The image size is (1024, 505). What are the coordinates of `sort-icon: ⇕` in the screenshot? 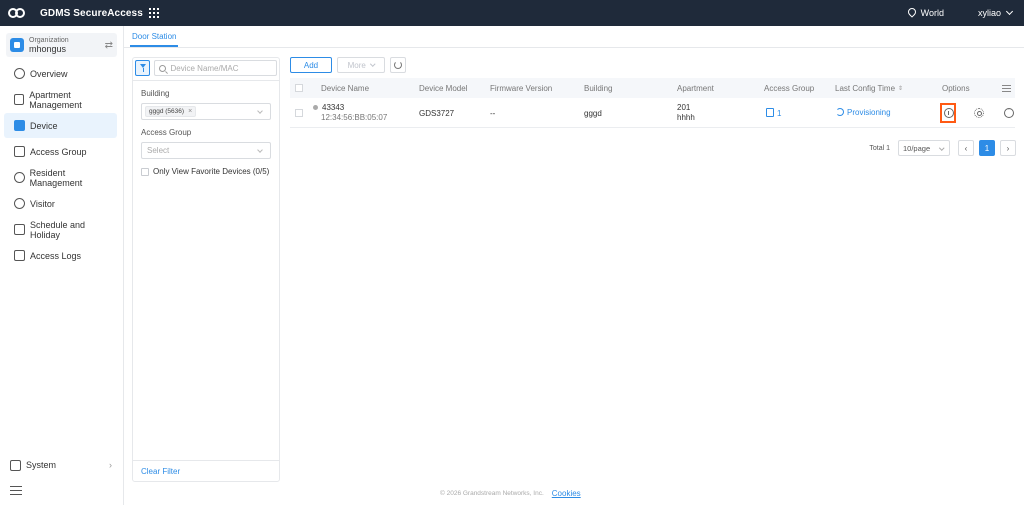 It's located at (901, 89).